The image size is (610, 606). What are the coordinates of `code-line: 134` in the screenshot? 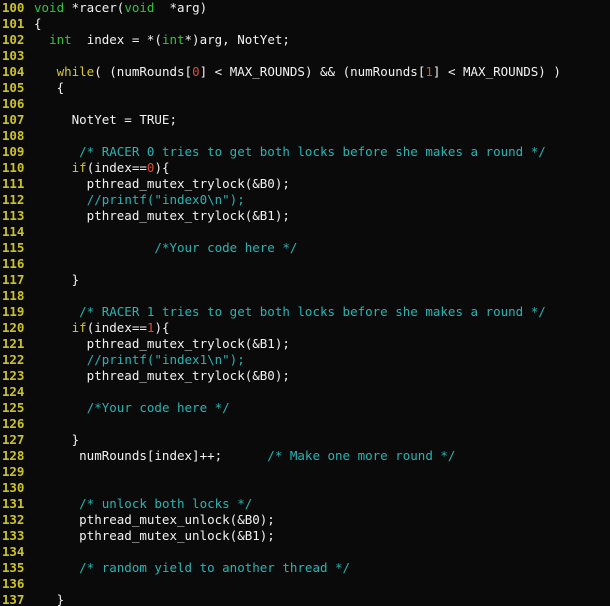 It's located at (305, 552).